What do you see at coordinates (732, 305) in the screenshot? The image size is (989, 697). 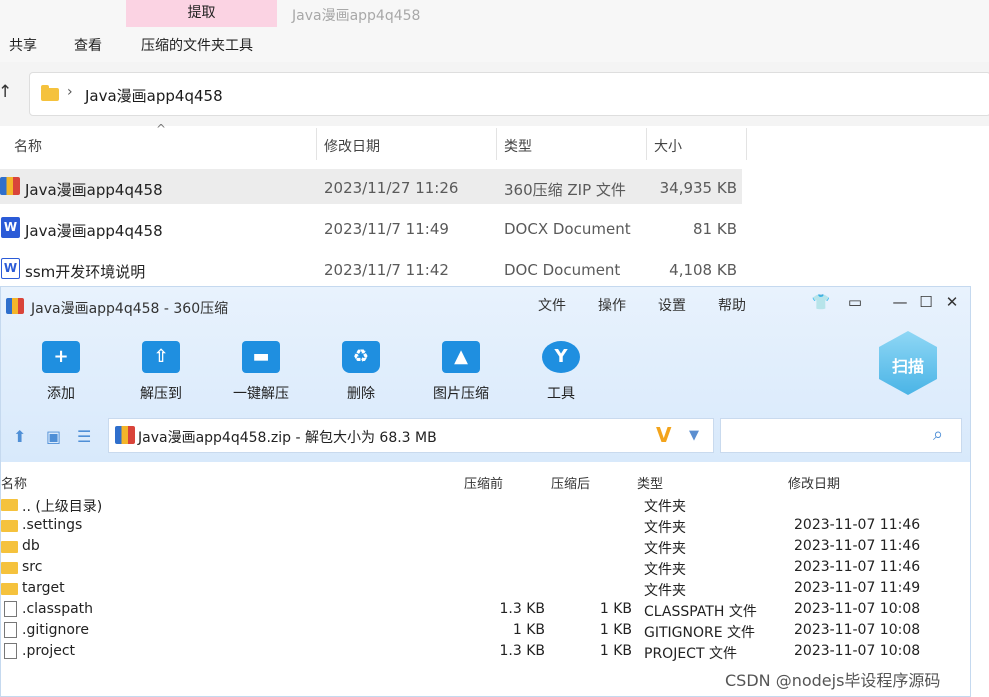 I see `menu-help: 帮助` at bounding box center [732, 305].